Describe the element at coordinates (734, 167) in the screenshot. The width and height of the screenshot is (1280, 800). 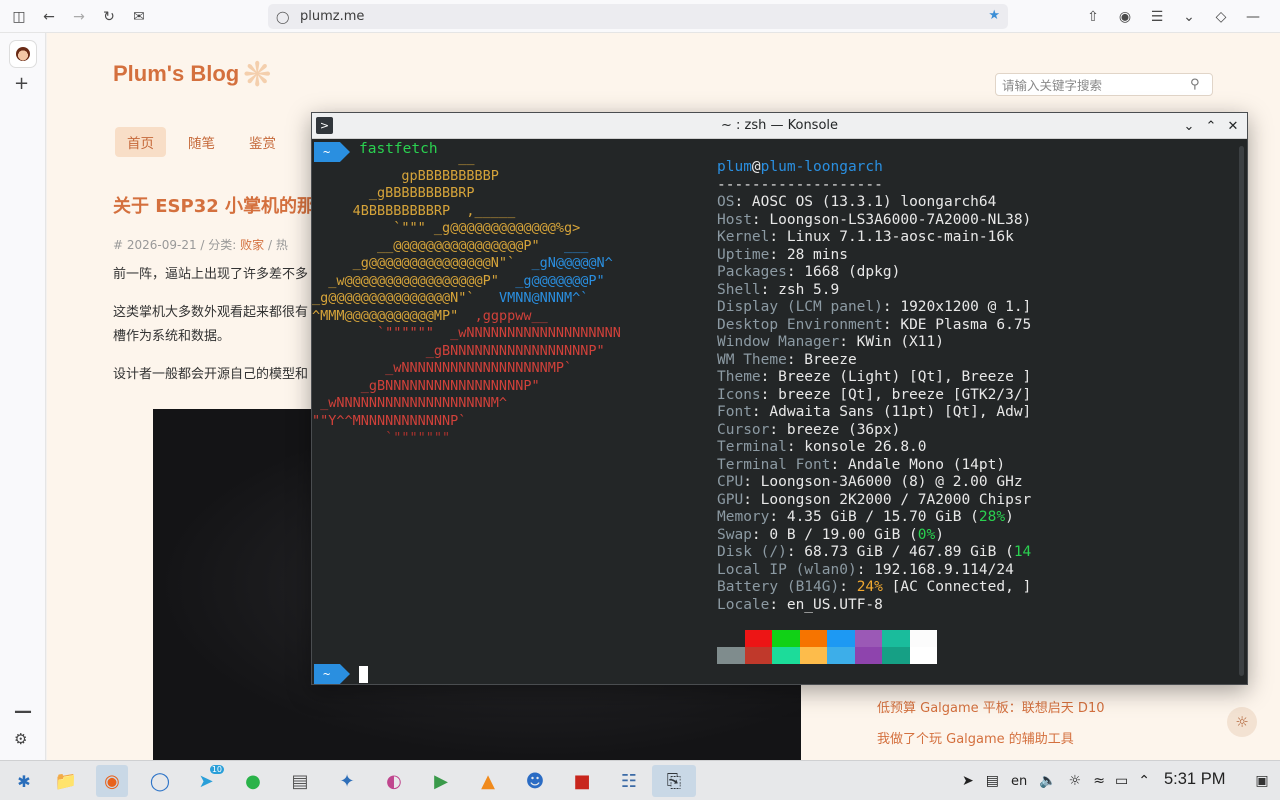
I see `info-user: plum` at that location.